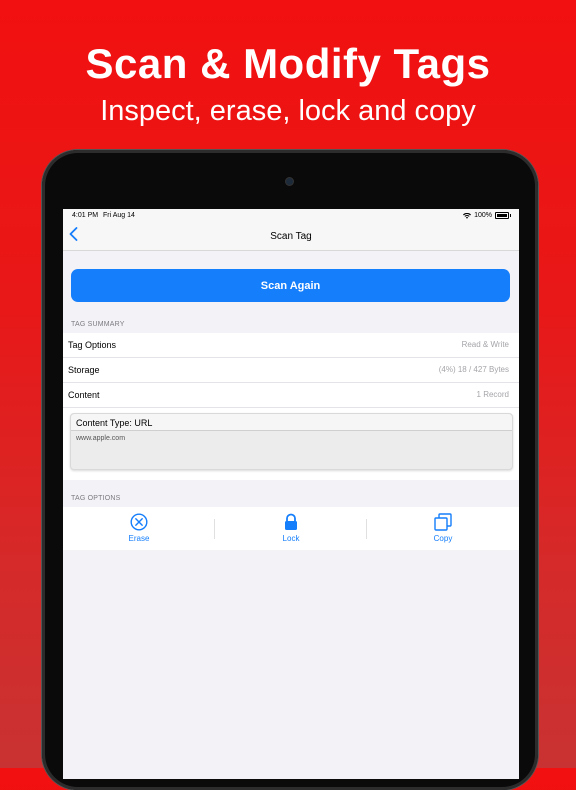  Describe the element at coordinates (290, 285) in the screenshot. I see `scan-again-button: Scan Again` at that location.